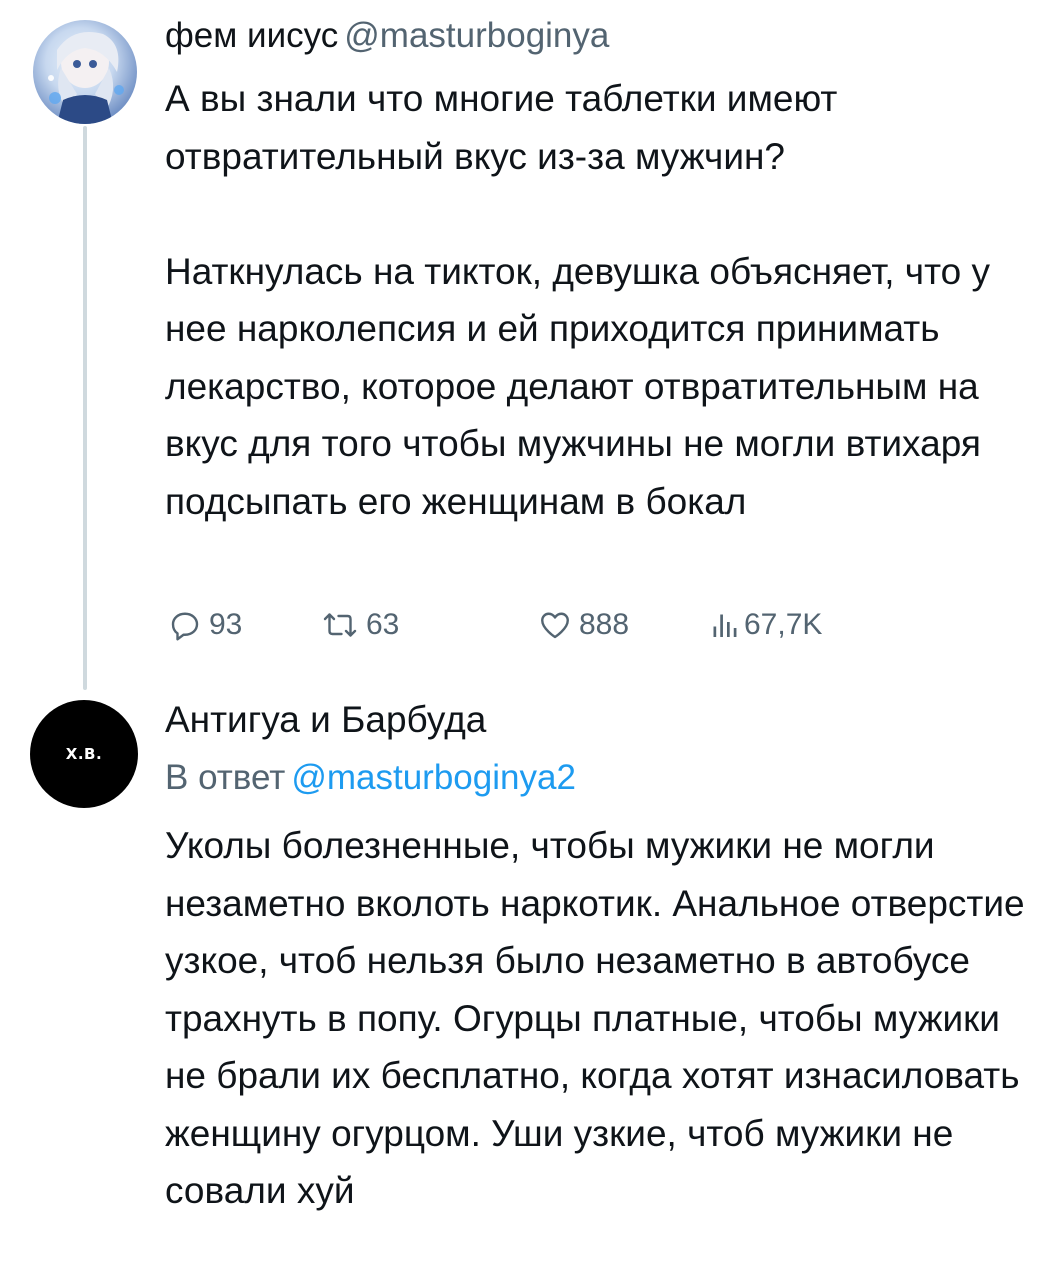  What do you see at coordinates (359, 625) in the screenshot?
I see `retweet-button: 63` at bounding box center [359, 625].